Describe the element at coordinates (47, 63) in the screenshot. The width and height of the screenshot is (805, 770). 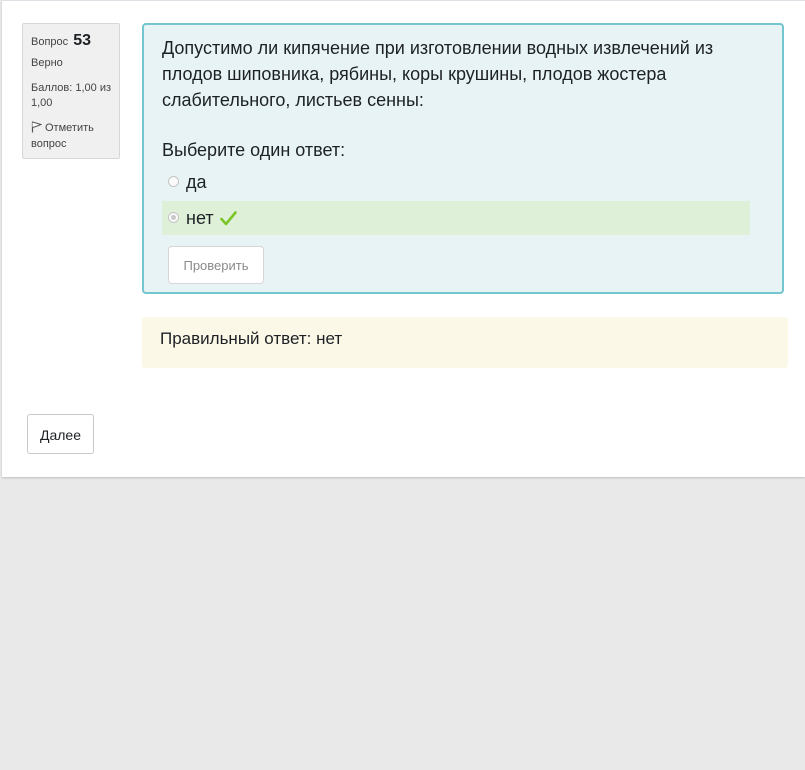
I see `question-state: Верно` at that location.